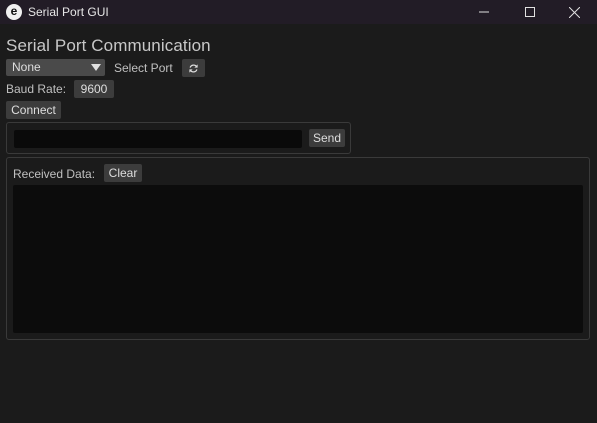  What do you see at coordinates (33, 110) in the screenshot?
I see `connect-button: Connect` at bounding box center [33, 110].